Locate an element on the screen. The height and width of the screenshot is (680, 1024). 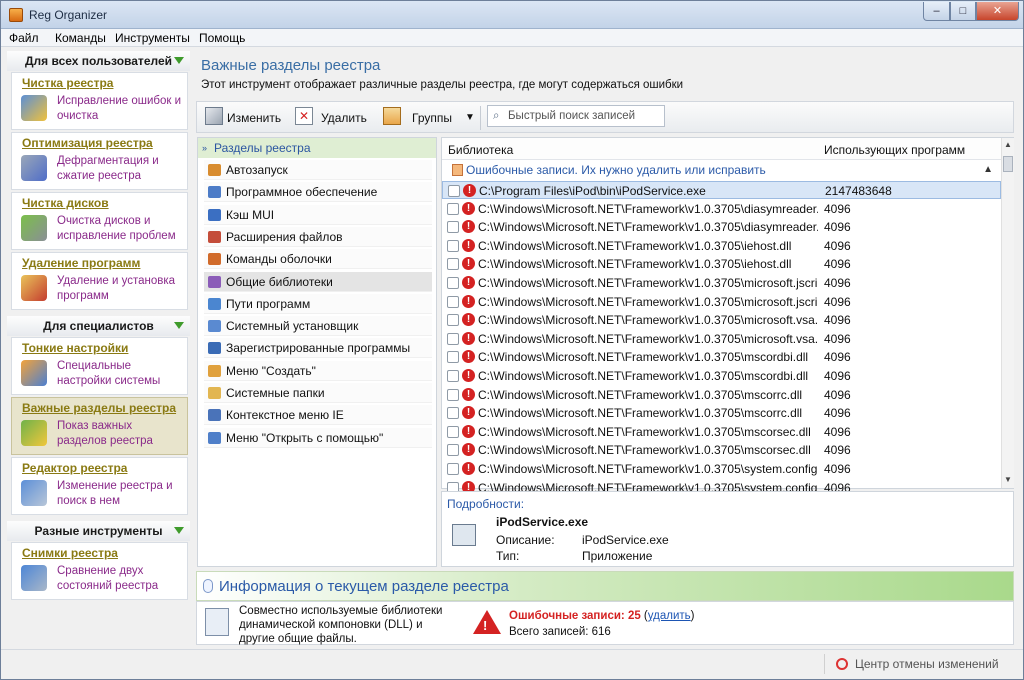
lightbulb-icon is located at coordinates (208, 586).